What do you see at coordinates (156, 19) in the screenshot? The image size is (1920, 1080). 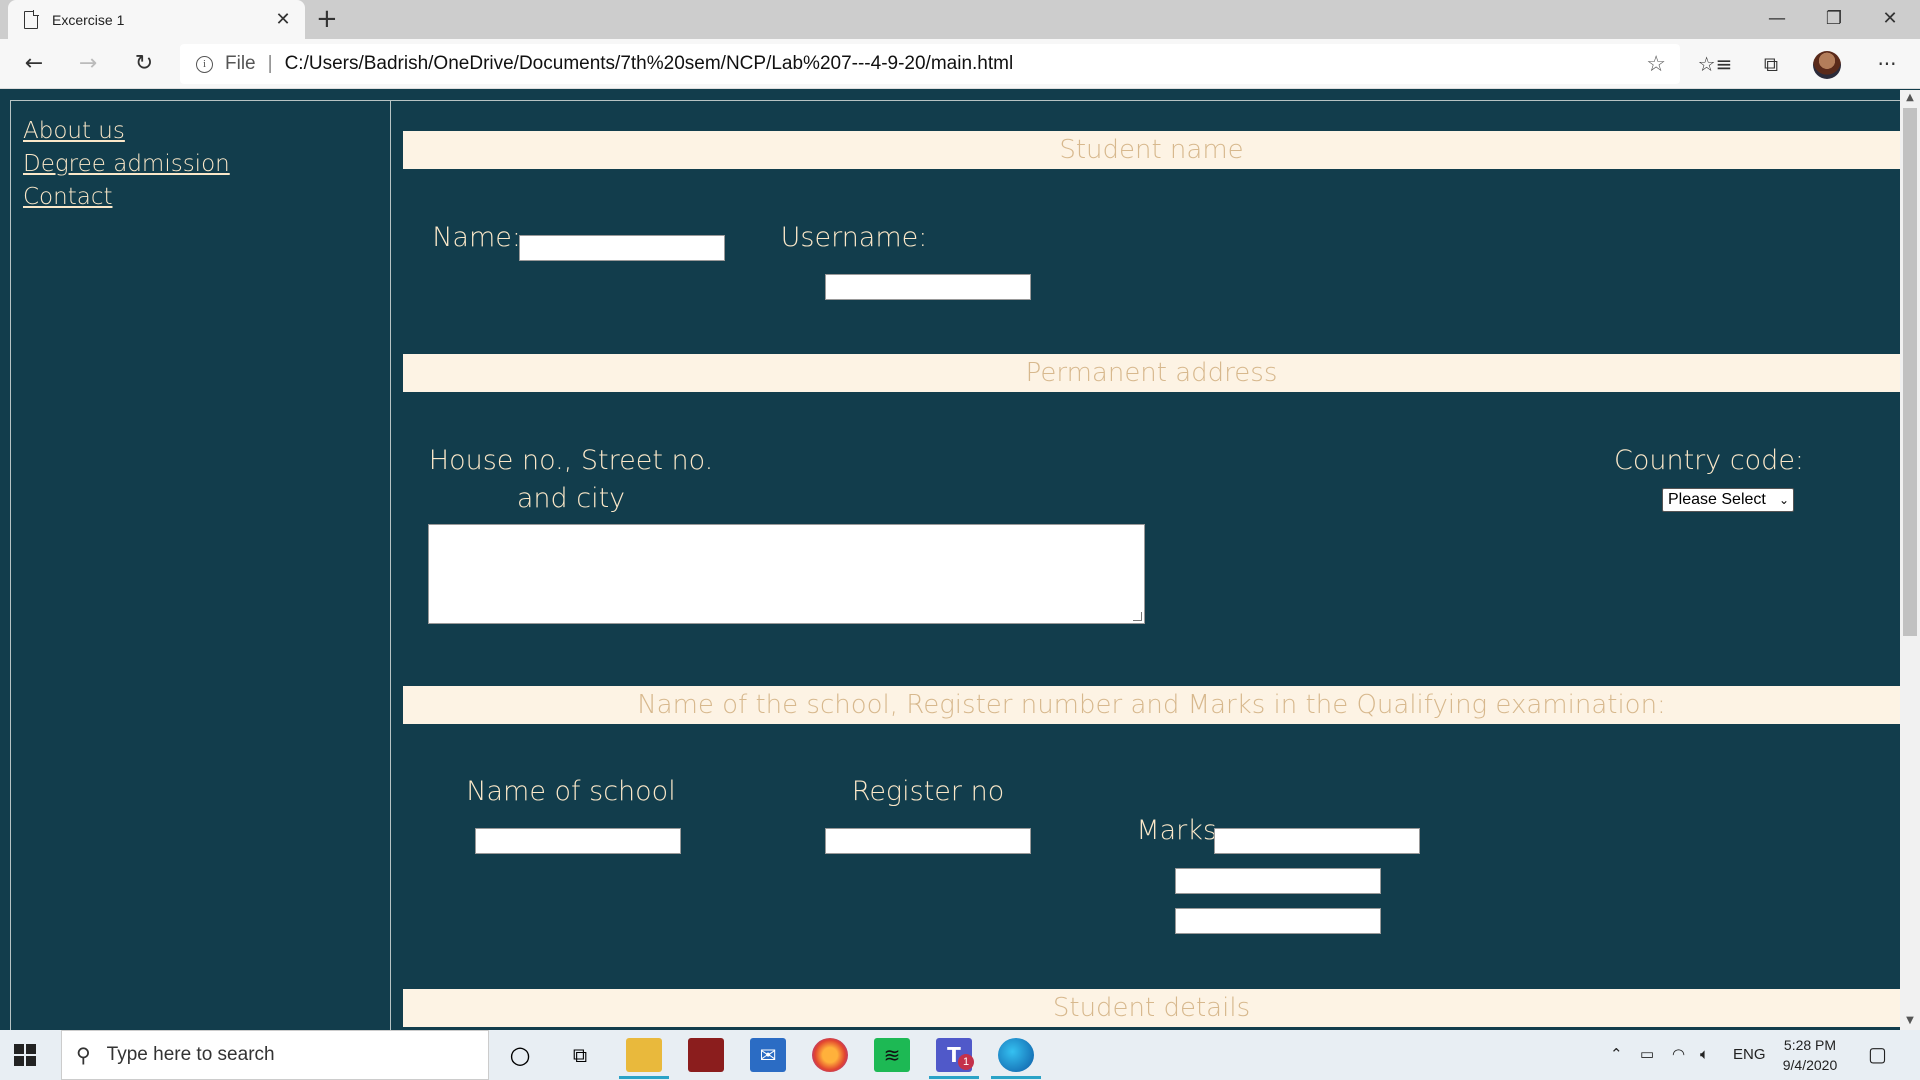 I see `browser-tab: Excercise 1 ✕` at bounding box center [156, 19].